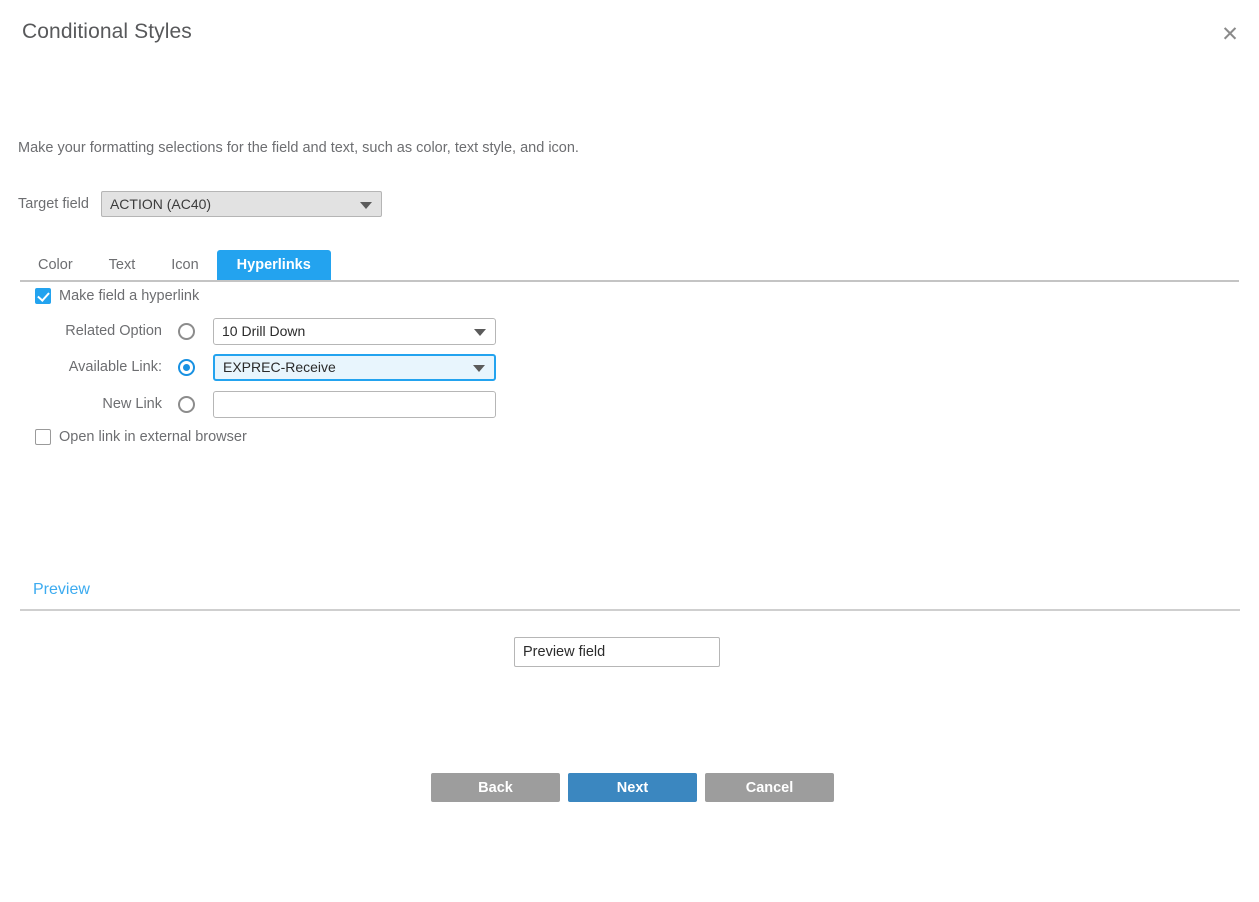 Image resolution: width=1259 pixels, height=902 pixels. I want to click on related-option-radio, so click(186, 331).